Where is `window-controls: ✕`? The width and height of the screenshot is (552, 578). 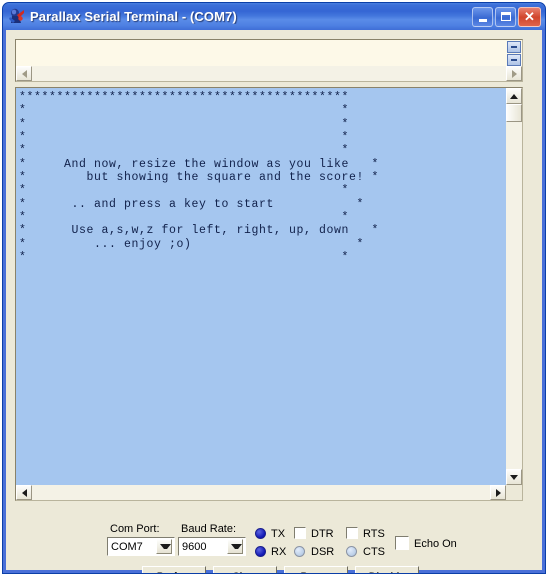 window-controls: ✕ is located at coordinates (506, 16).